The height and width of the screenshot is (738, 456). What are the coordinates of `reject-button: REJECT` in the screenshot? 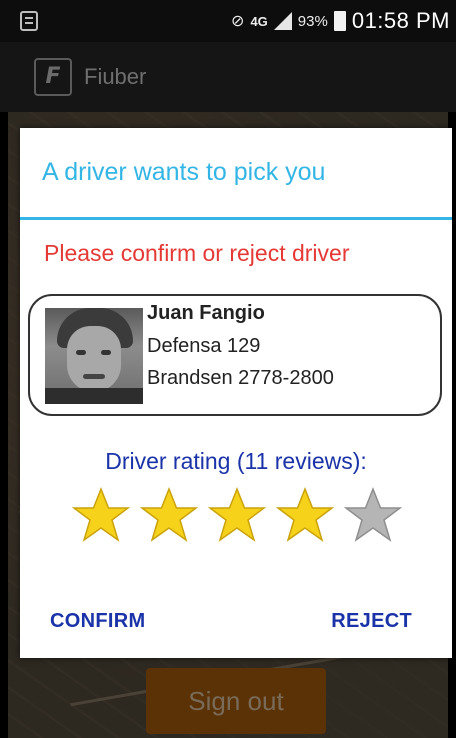 It's located at (371, 621).